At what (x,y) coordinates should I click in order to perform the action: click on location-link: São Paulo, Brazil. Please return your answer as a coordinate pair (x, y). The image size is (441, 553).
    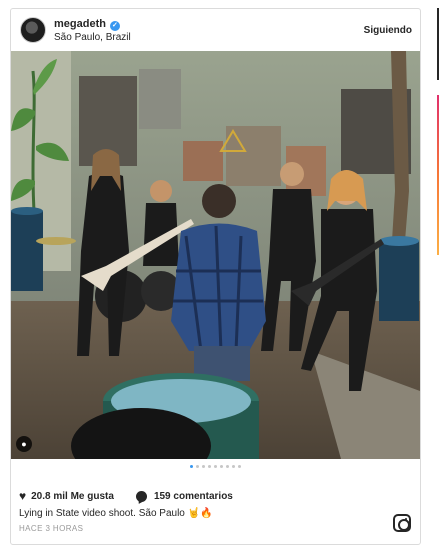
    Looking at the image, I should click on (92, 37).